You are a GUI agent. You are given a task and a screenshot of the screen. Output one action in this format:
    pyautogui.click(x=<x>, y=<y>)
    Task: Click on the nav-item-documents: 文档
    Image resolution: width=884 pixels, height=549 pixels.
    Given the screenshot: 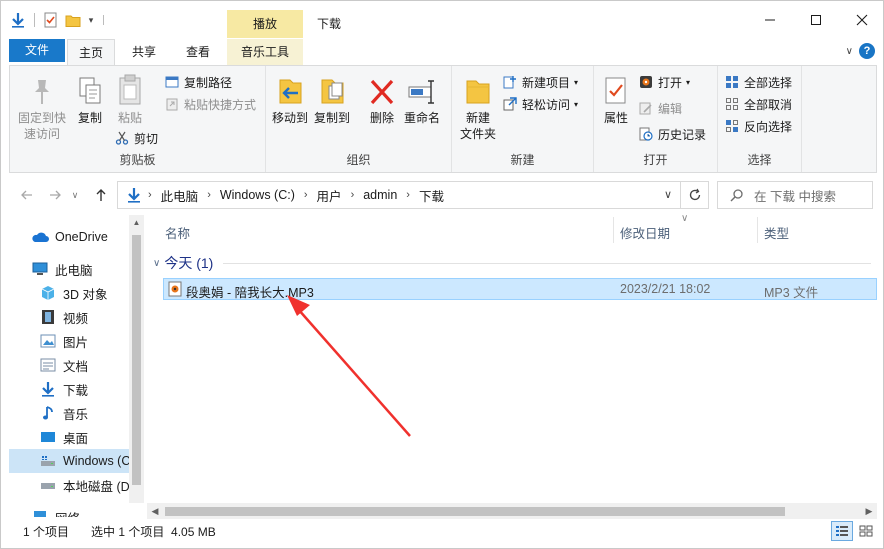 What is the action you would take?
    pyautogui.click(x=69, y=365)
    